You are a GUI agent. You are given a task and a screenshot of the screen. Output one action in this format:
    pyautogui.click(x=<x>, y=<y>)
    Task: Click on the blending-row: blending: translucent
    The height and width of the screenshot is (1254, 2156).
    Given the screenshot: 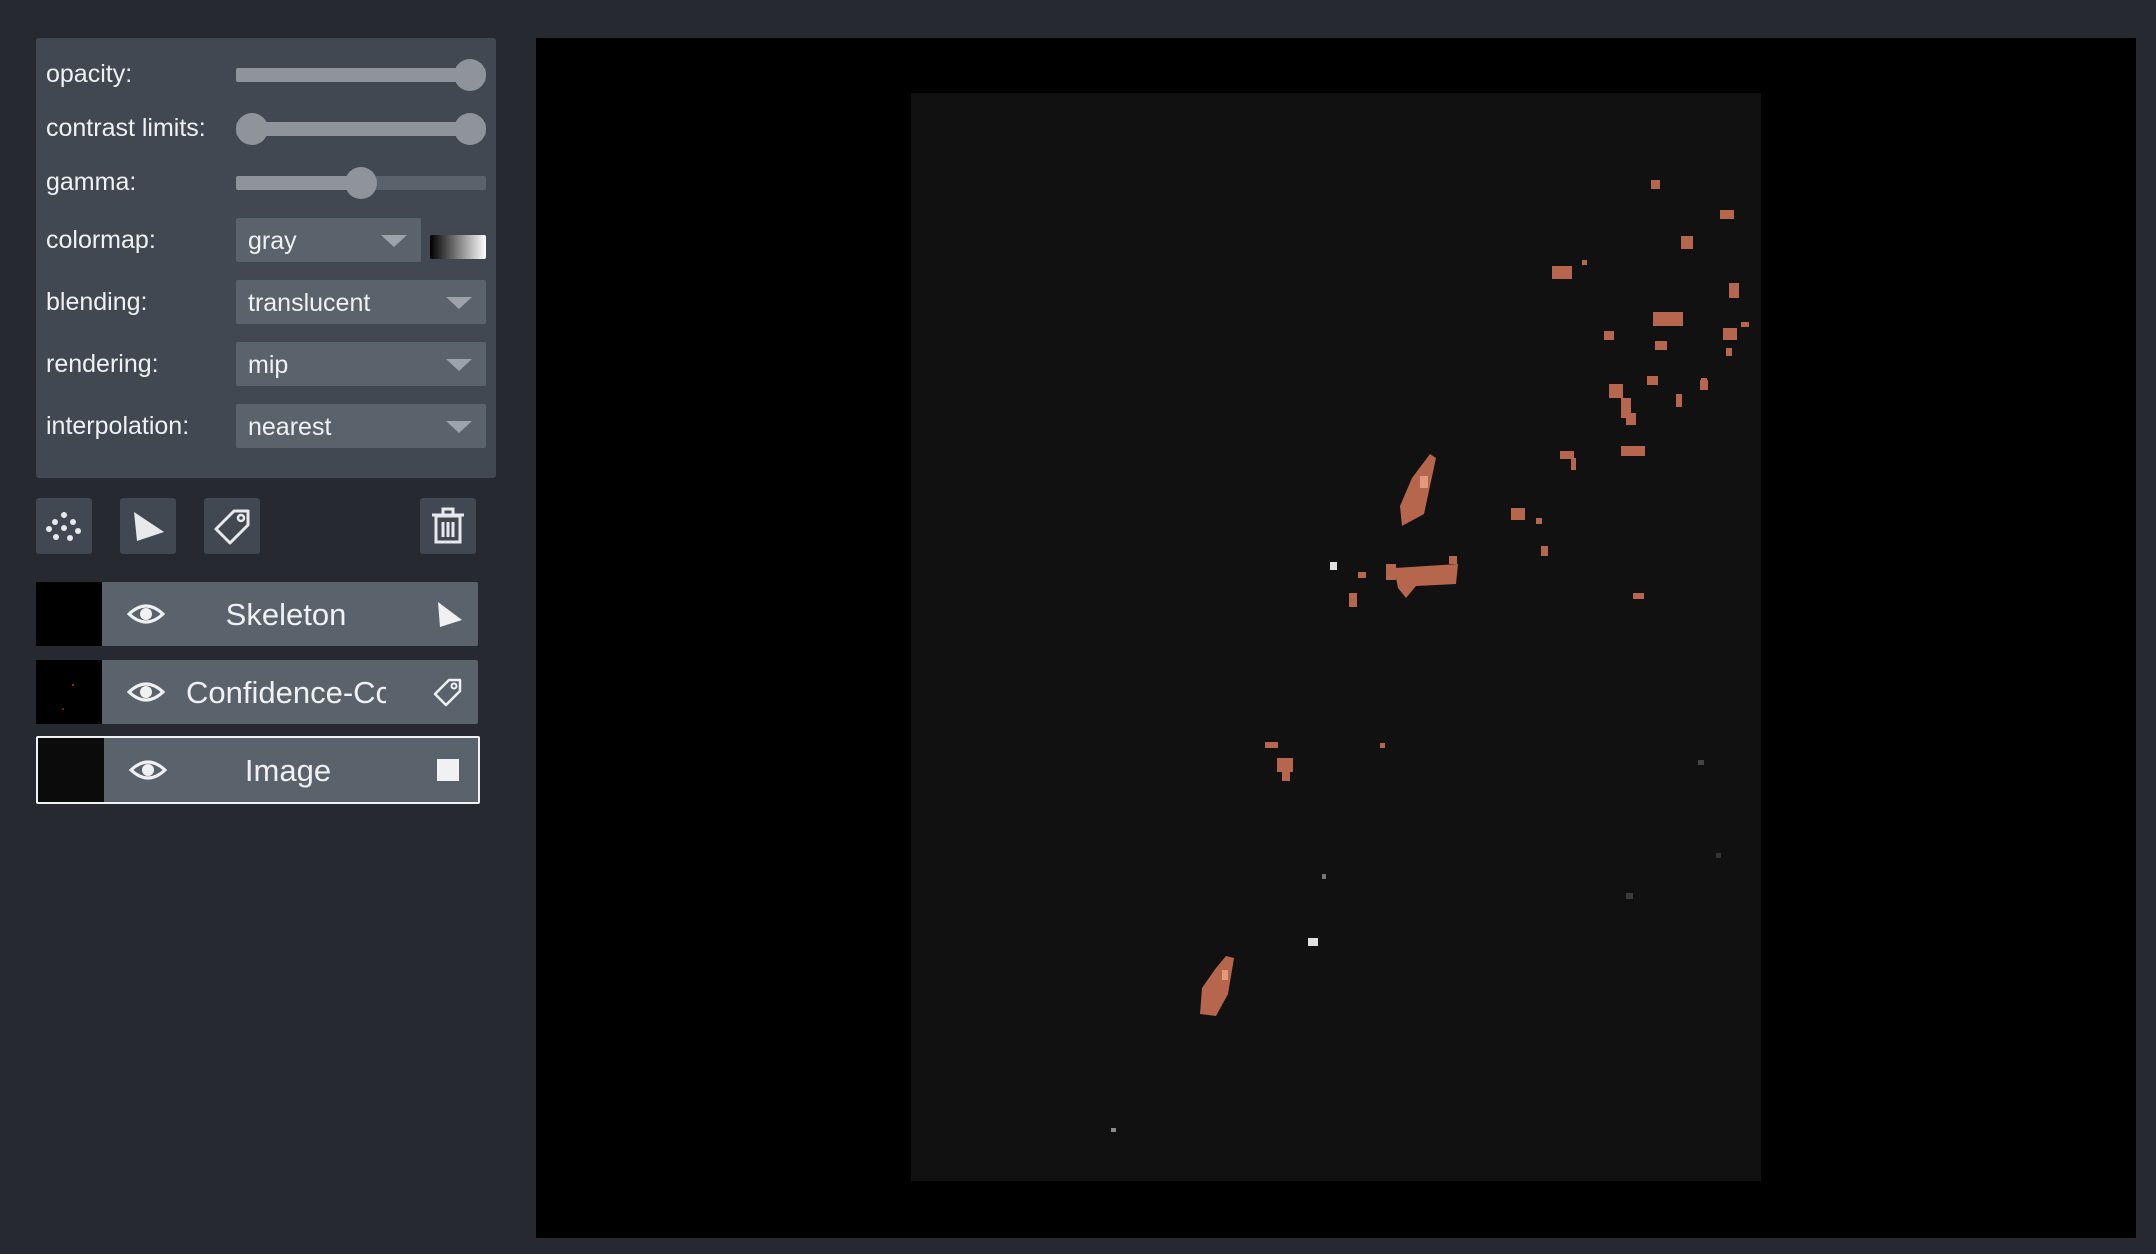 What is the action you would take?
    pyautogui.click(x=266, y=302)
    